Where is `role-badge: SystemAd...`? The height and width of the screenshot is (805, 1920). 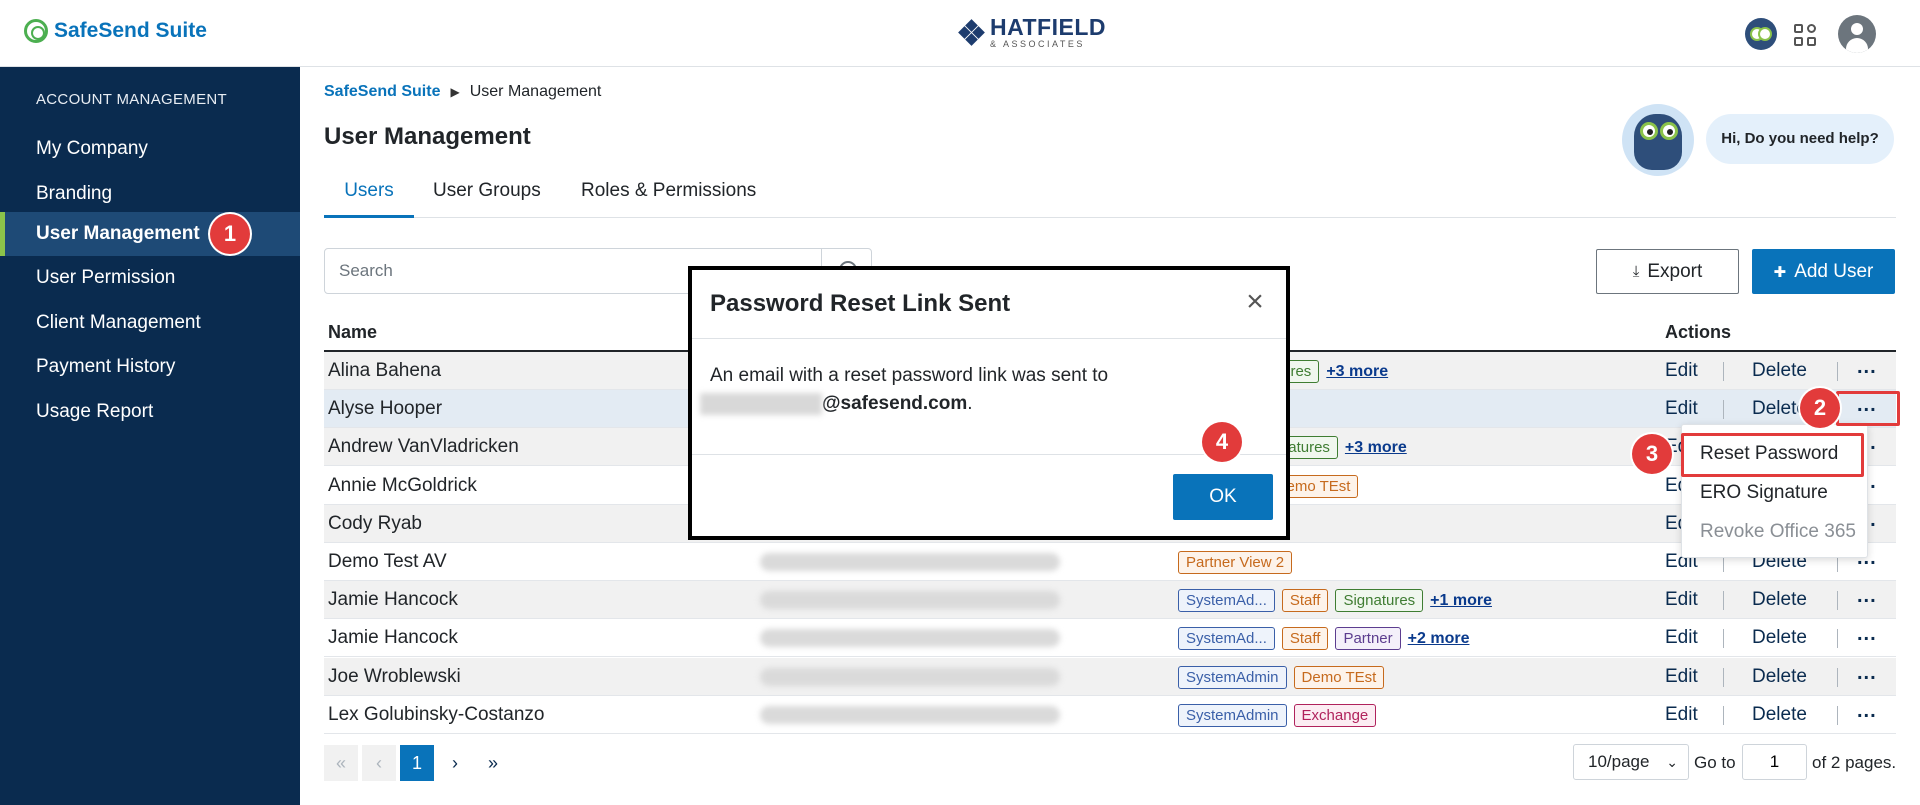 role-badge: SystemAd... is located at coordinates (1226, 601).